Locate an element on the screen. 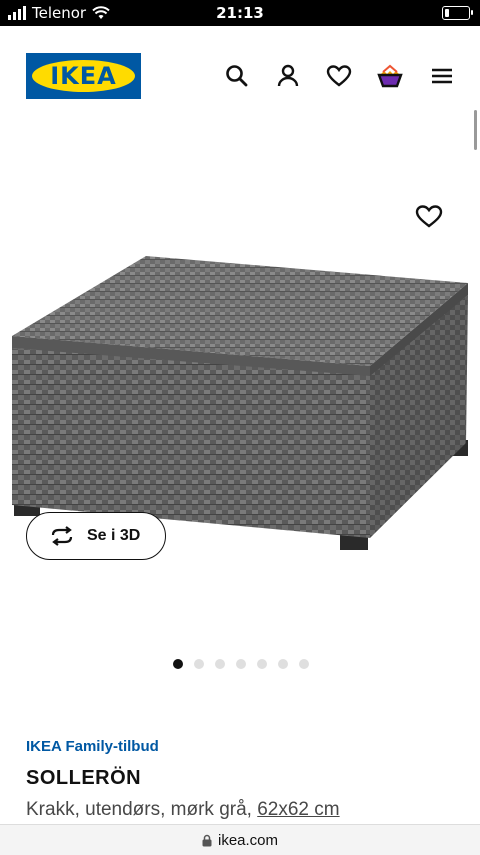 The width and height of the screenshot is (480, 855). ikea-logo: IKEA is located at coordinates (83, 76).